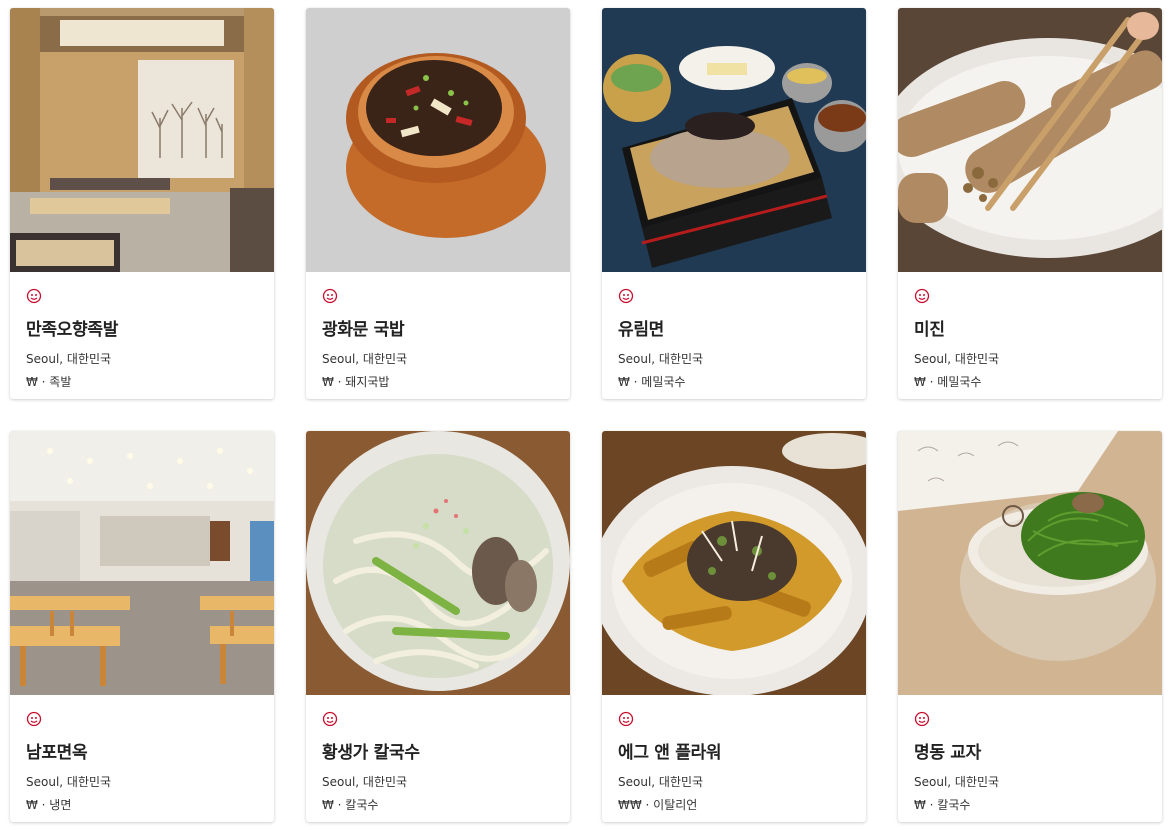  I want to click on restaurant-name: 미진, so click(1030, 327).